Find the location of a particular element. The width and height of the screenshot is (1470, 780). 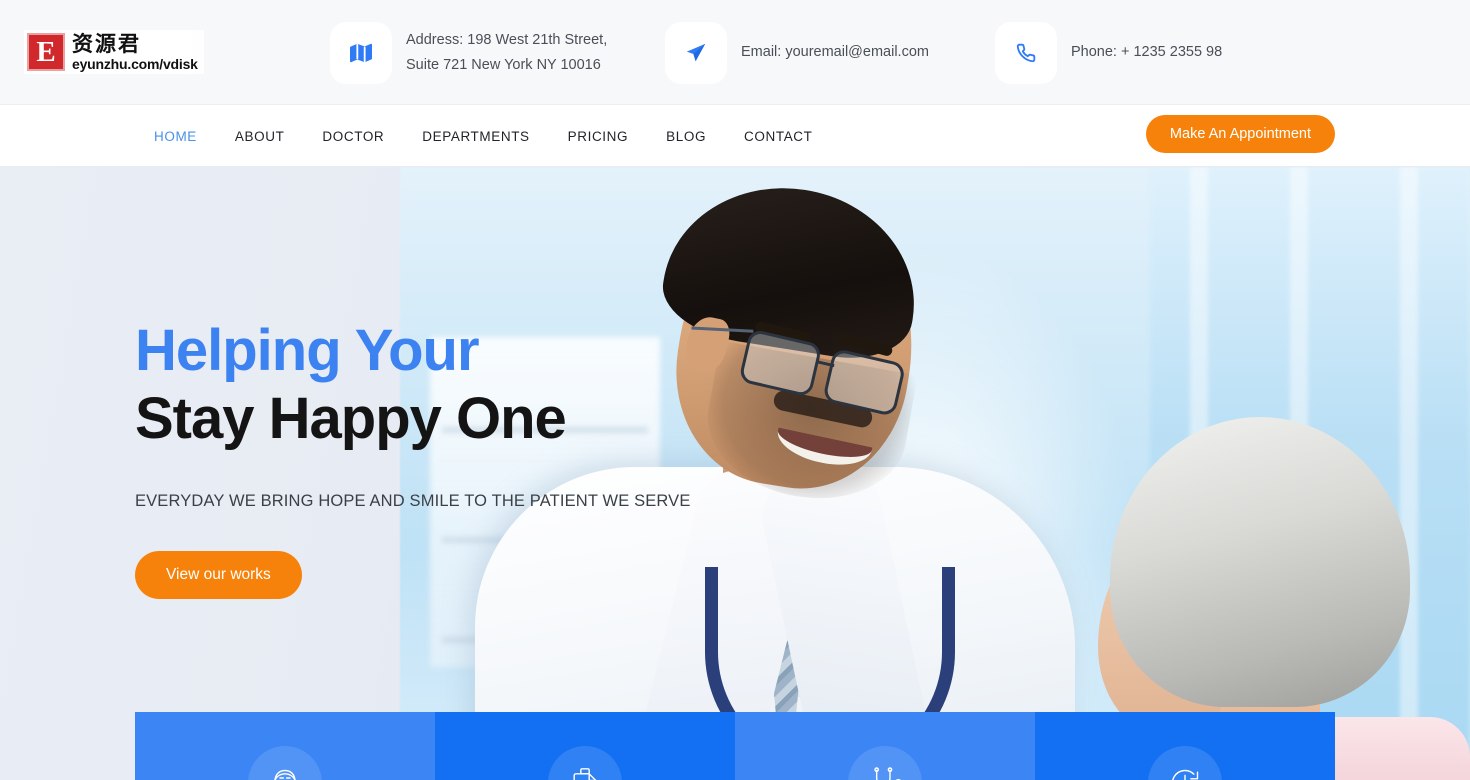

clock-history-icon is located at coordinates (1185, 763).